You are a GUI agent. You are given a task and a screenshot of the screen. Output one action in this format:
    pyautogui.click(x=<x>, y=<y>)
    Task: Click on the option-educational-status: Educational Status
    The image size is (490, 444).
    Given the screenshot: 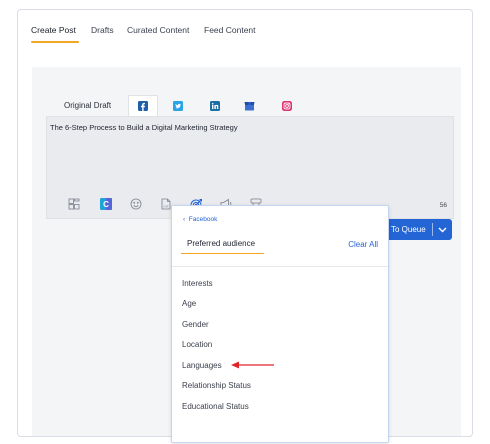 What is the action you would take?
    pyautogui.click(x=215, y=406)
    